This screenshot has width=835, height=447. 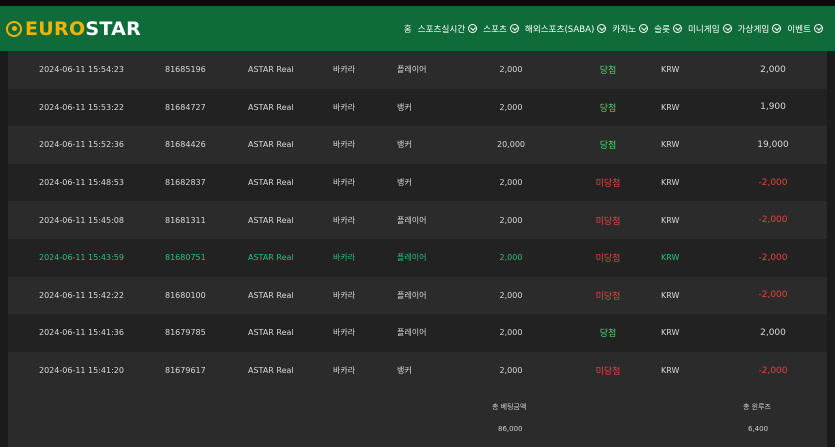 What do you see at coordinates (73, 29) in the screenshot?
I see `logo: EUROSTAR` at bounding box center [73, 29].